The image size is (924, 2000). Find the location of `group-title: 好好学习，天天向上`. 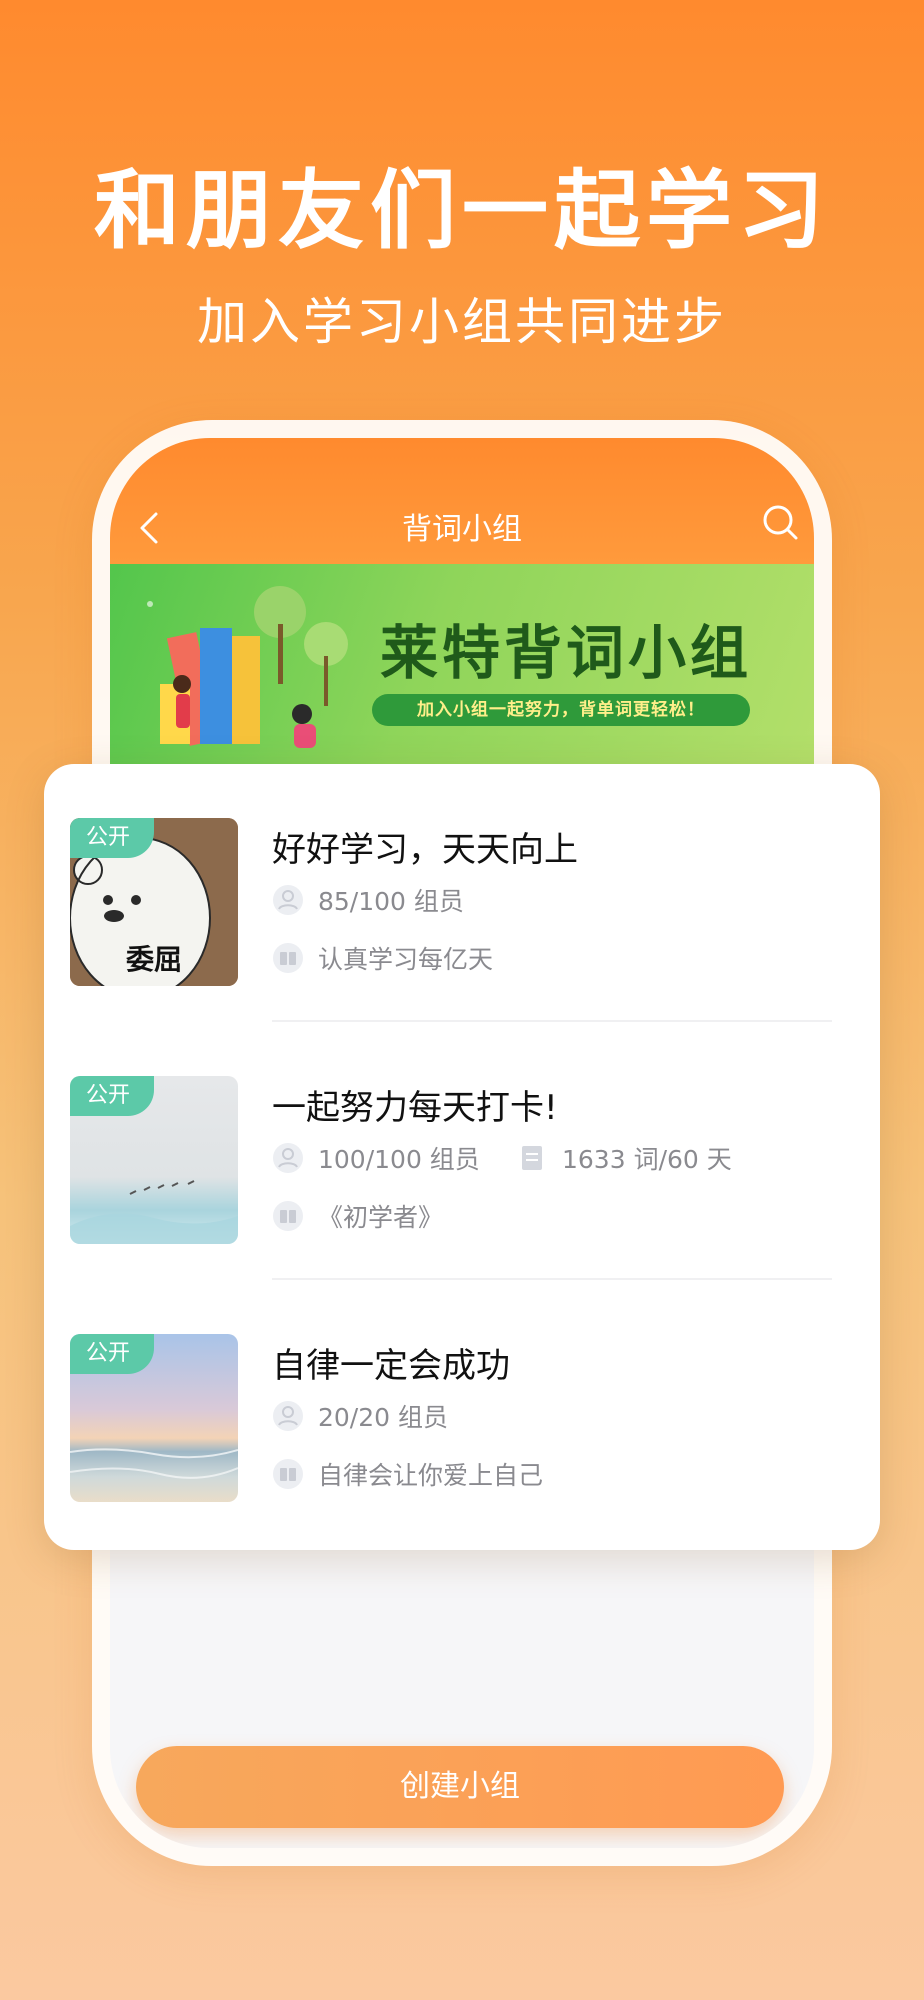

group-title: 好好学习，天天向上 is located at coordinates (425, 850).